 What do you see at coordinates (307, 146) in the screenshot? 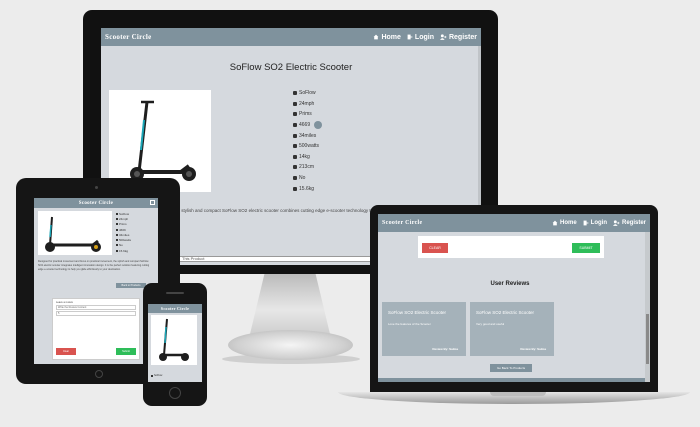
I see `spec-power: 500watts` at bounding box center [307, 146].